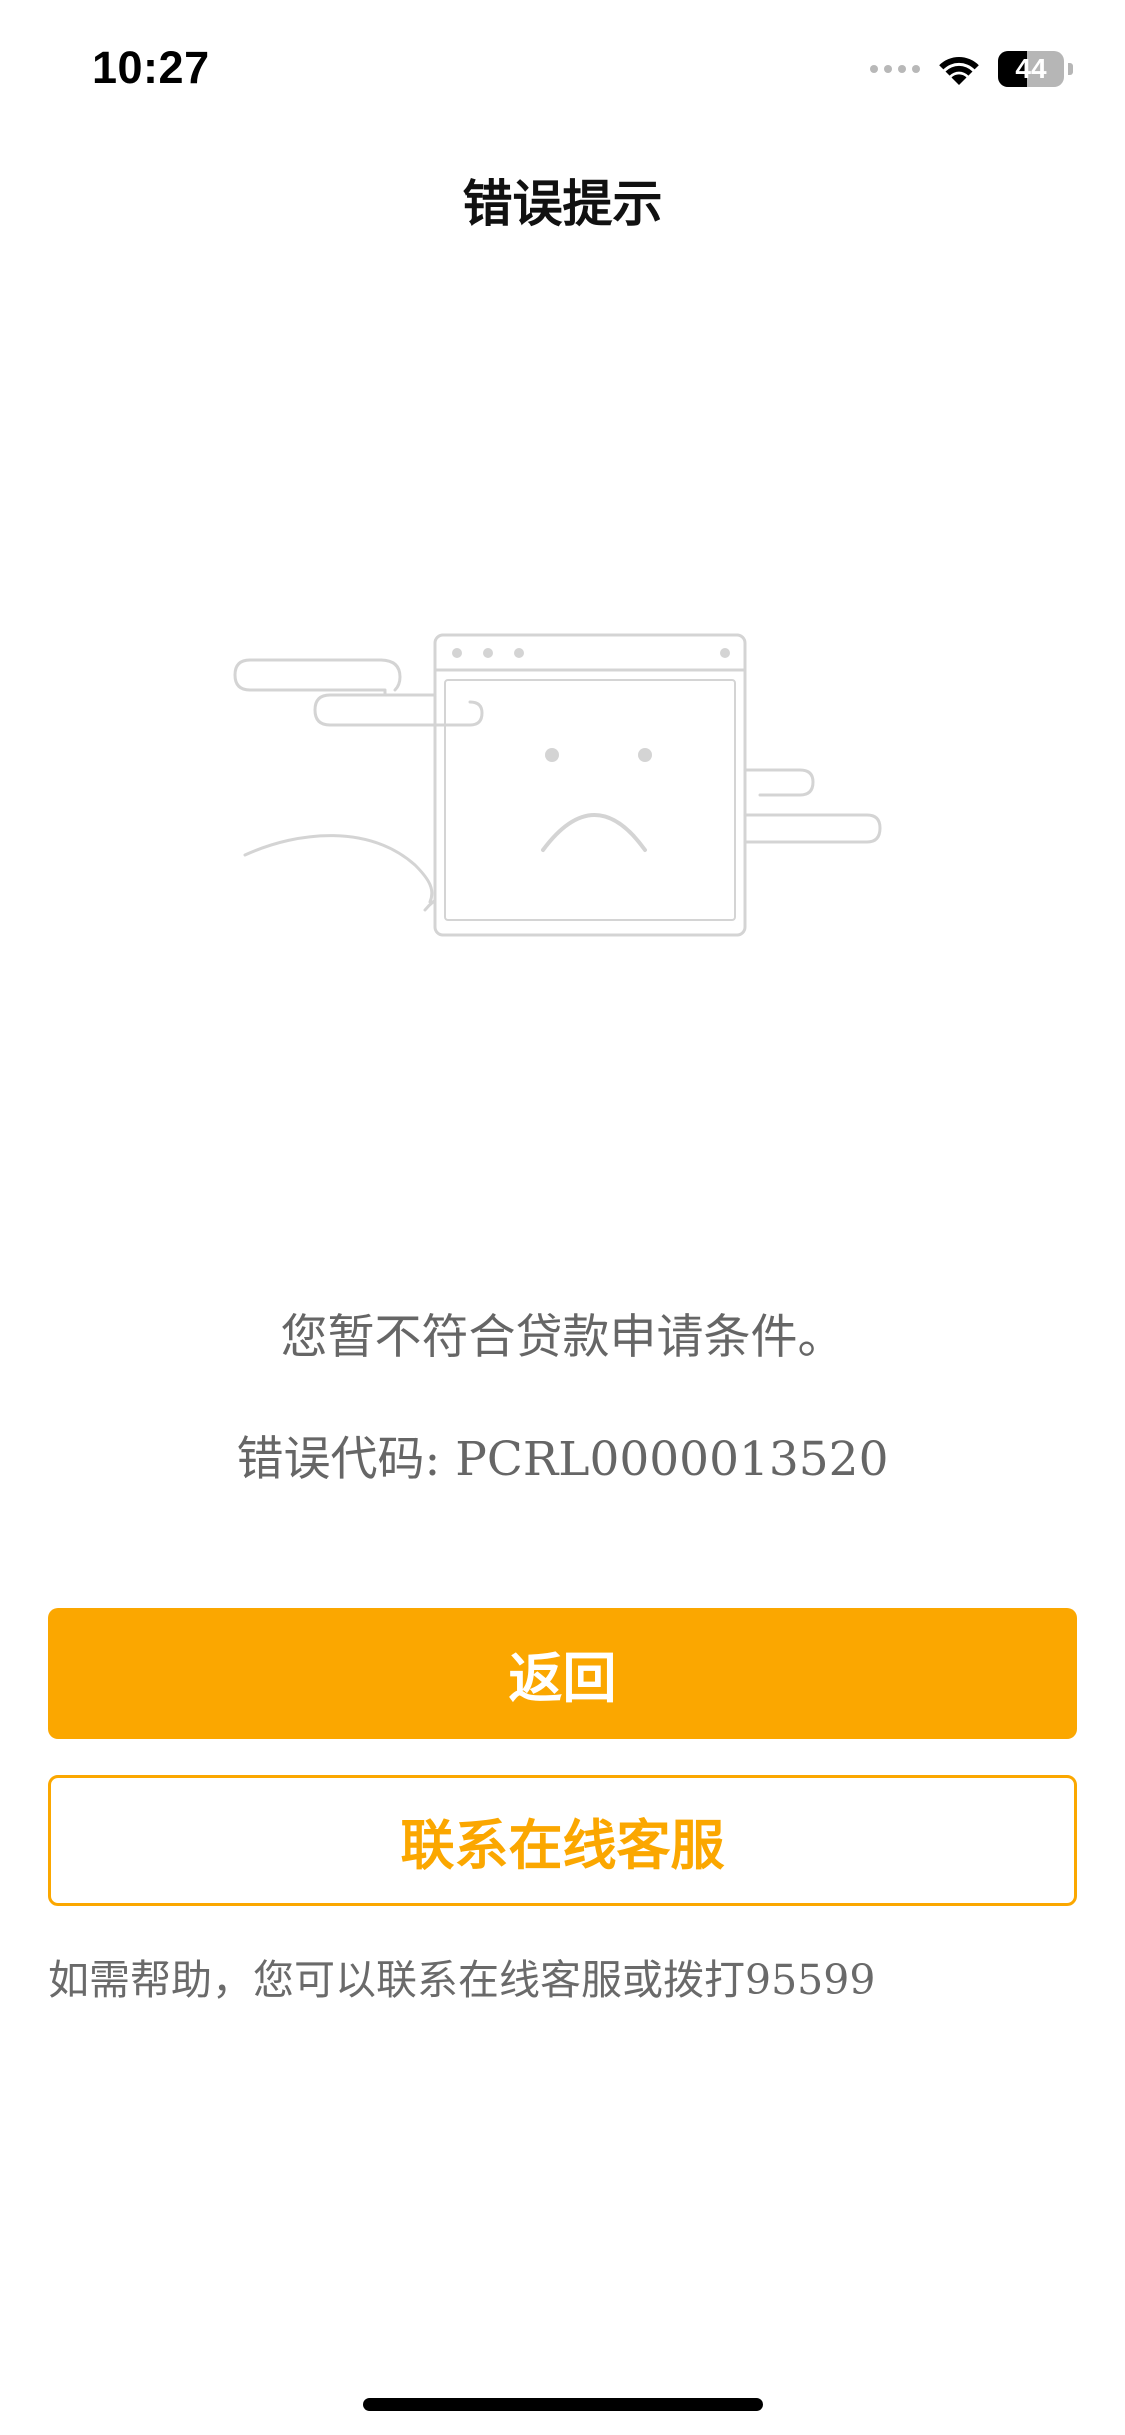 This screenshot has height=2435, width=1125. What do you see at coordinates (462, 1980) in the screenshot?
I see `help-text: 如需帮助，您可以联系在线客服或拨打95599` at bounding box center [462, 1980].